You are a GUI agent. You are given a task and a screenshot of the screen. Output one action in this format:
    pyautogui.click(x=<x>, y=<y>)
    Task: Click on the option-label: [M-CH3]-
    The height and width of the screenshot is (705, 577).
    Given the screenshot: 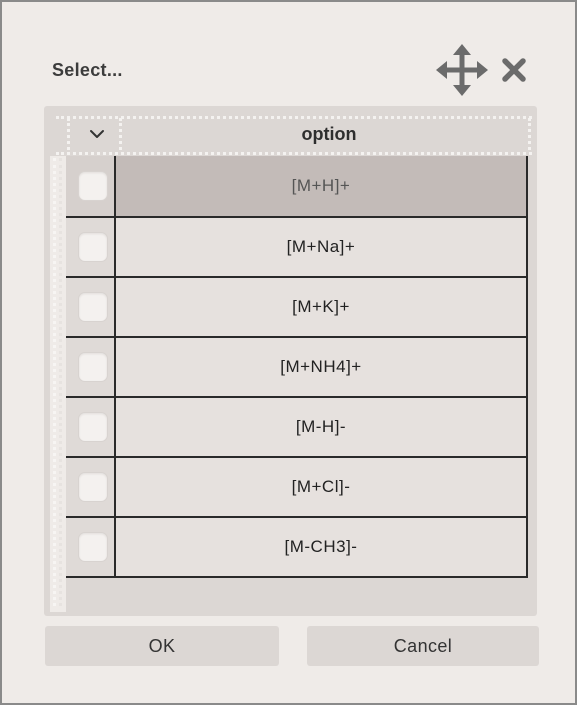 What is the action you would take?
    pyautogui.click(x=321, y=546)
    